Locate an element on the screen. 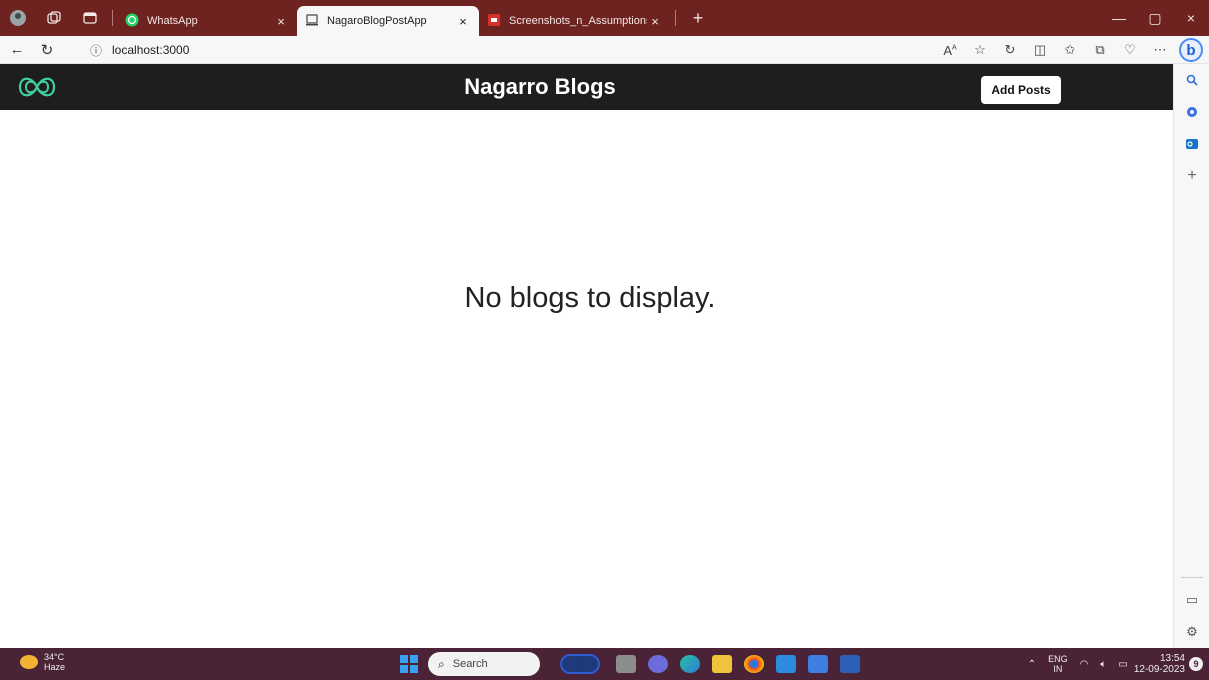 This screenshot has height=680, width=1209. tab-whatsapp: WhatsApp × is located at coordinates (207, 21).